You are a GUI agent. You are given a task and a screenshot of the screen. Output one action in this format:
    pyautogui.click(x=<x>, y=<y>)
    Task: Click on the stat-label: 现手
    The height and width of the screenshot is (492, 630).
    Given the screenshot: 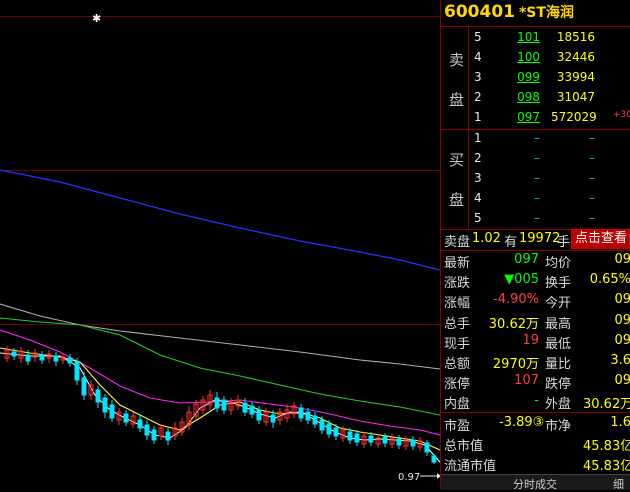 What is the action you would take?
    pyautogui.click(x=457, y=344)
    